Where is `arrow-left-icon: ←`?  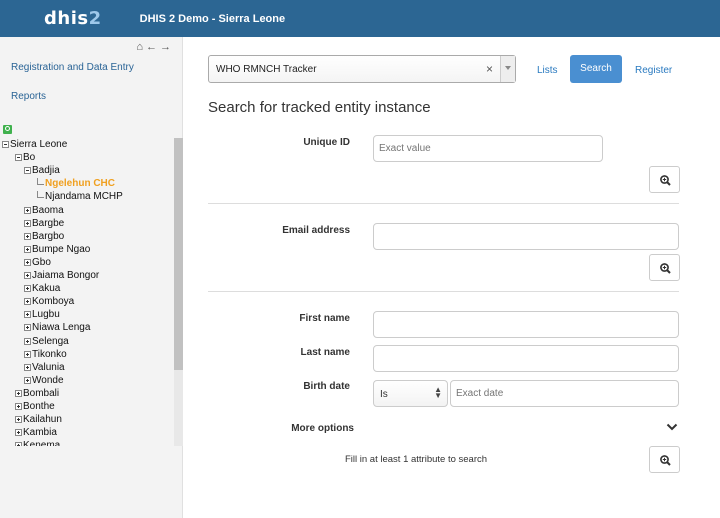
arrow-left-icon: ← is located at coordinates (153, 47).